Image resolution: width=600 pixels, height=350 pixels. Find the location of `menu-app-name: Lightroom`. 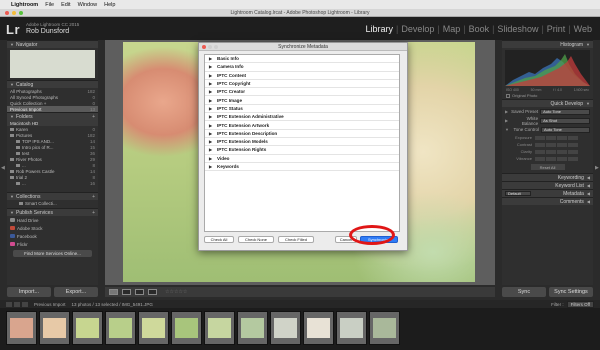

menu-app-name: Lightroom is located at coordinates (24, 5).